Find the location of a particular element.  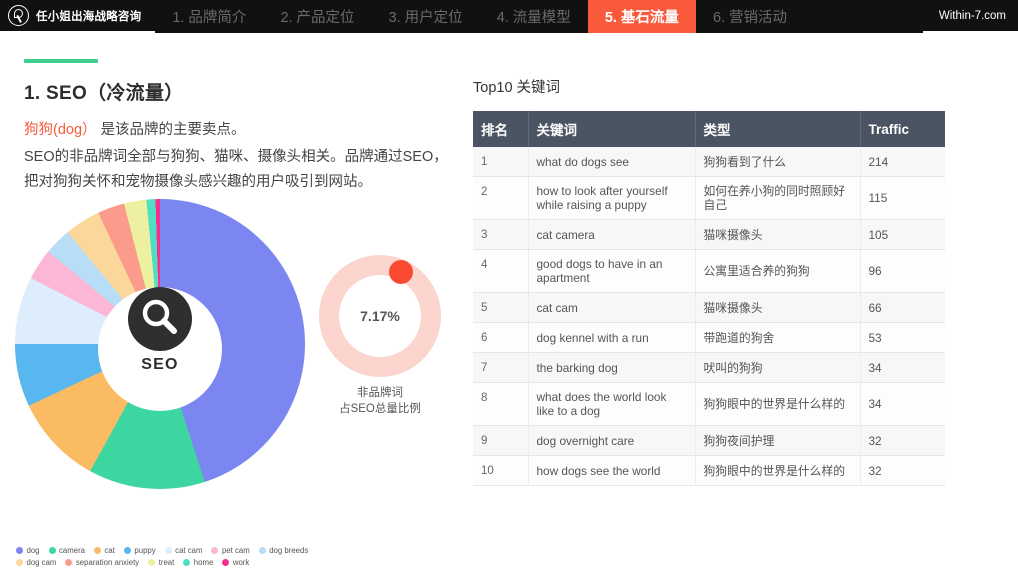

non-brand-share-gauge: 7.17% 非品牌词 占SEO总量比例 is located at coordinates (380, 335).